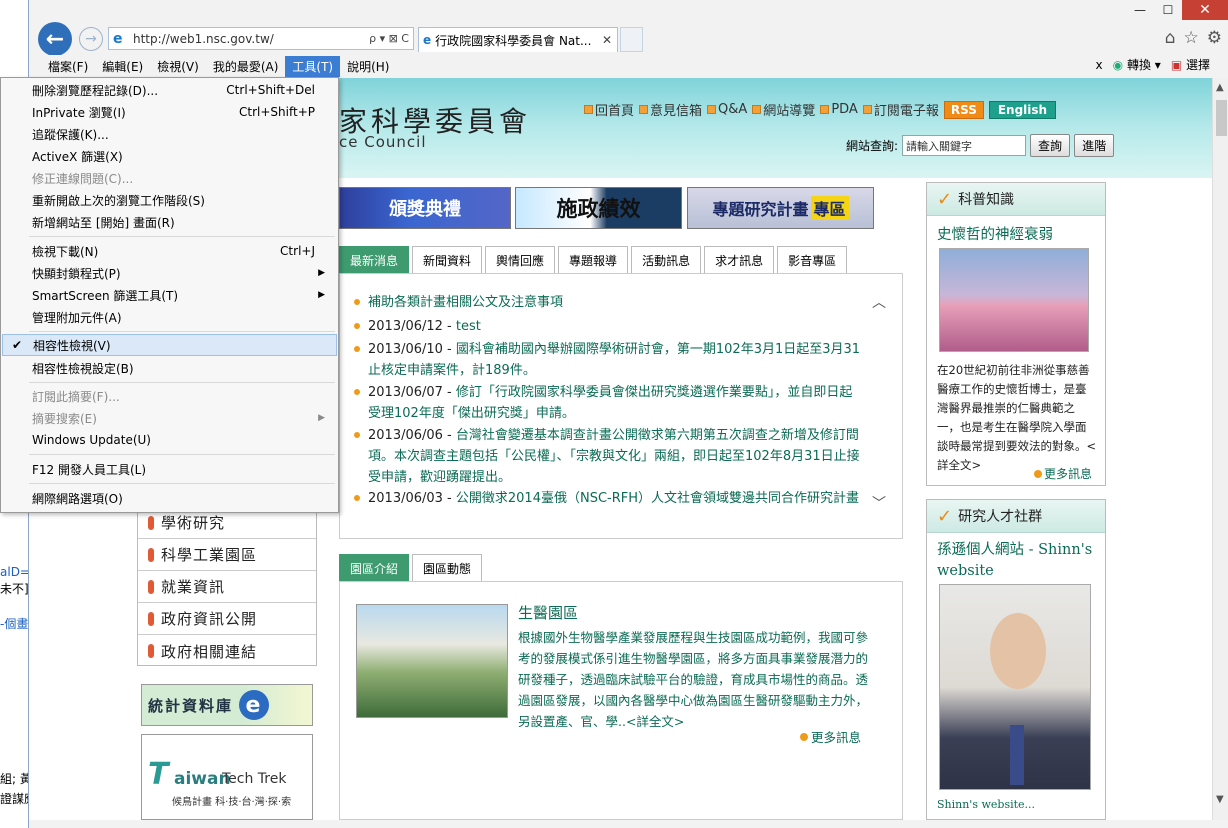 Image resolution: width=1228 pixels, height=828 pixels. What do you see at coordinates (609, 40) in the screenshot?
I see `tab-close-icon: ✕` at bounding box center [609, 40].